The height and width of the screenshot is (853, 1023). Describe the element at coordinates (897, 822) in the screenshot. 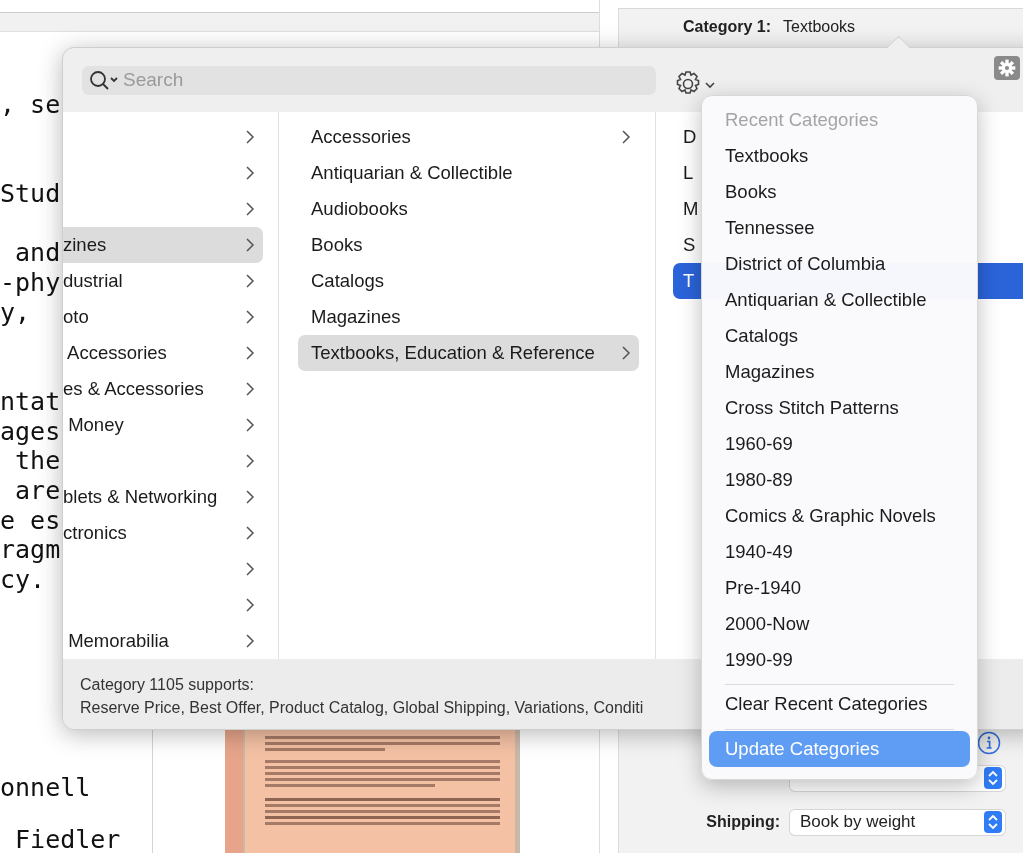

I see `popup-button: Book by weight` at that location.